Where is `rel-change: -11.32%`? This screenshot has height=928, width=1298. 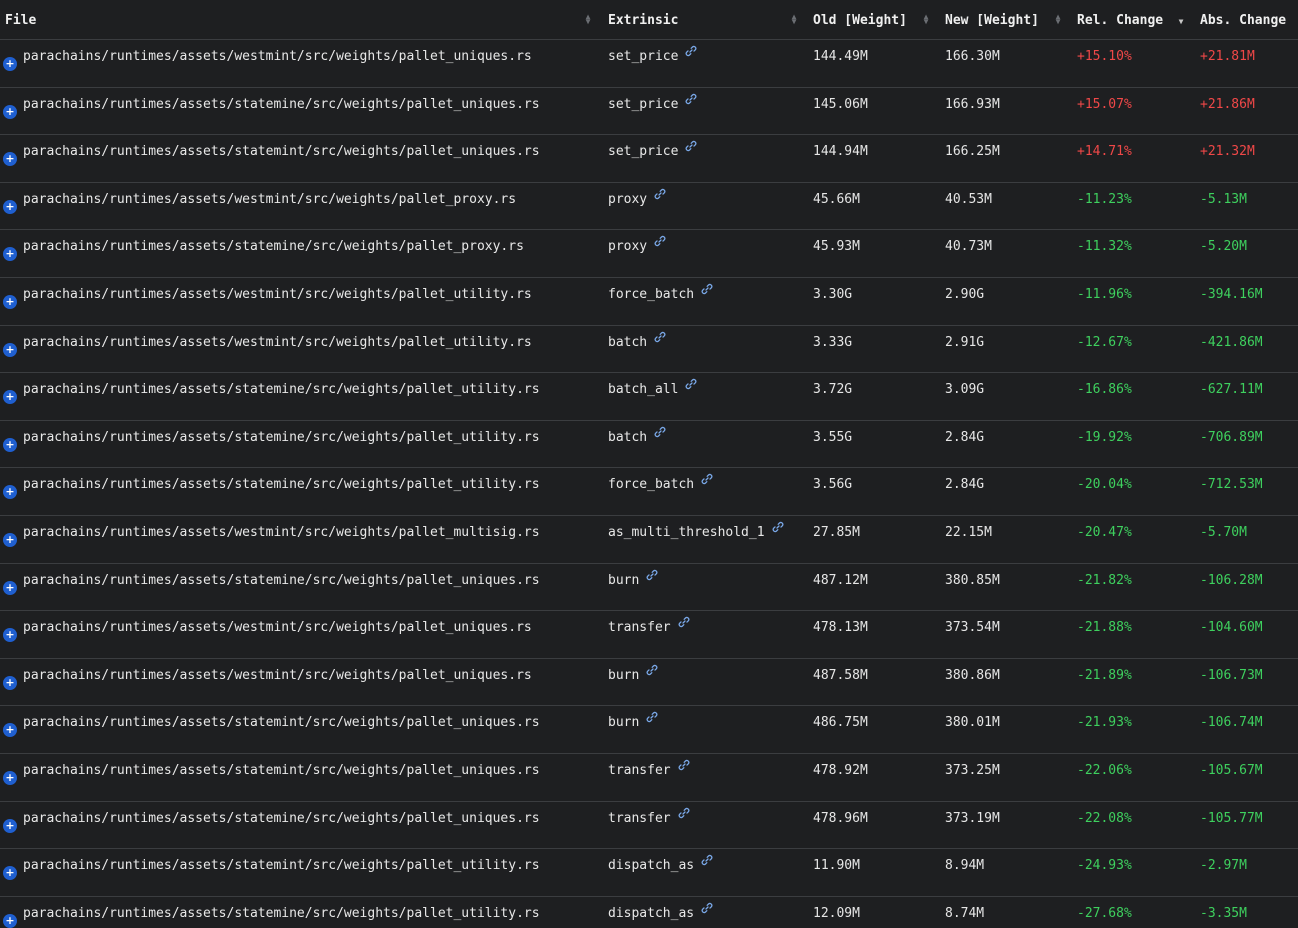 rel-change: -11.32% is located at coordinates (1104, 247).